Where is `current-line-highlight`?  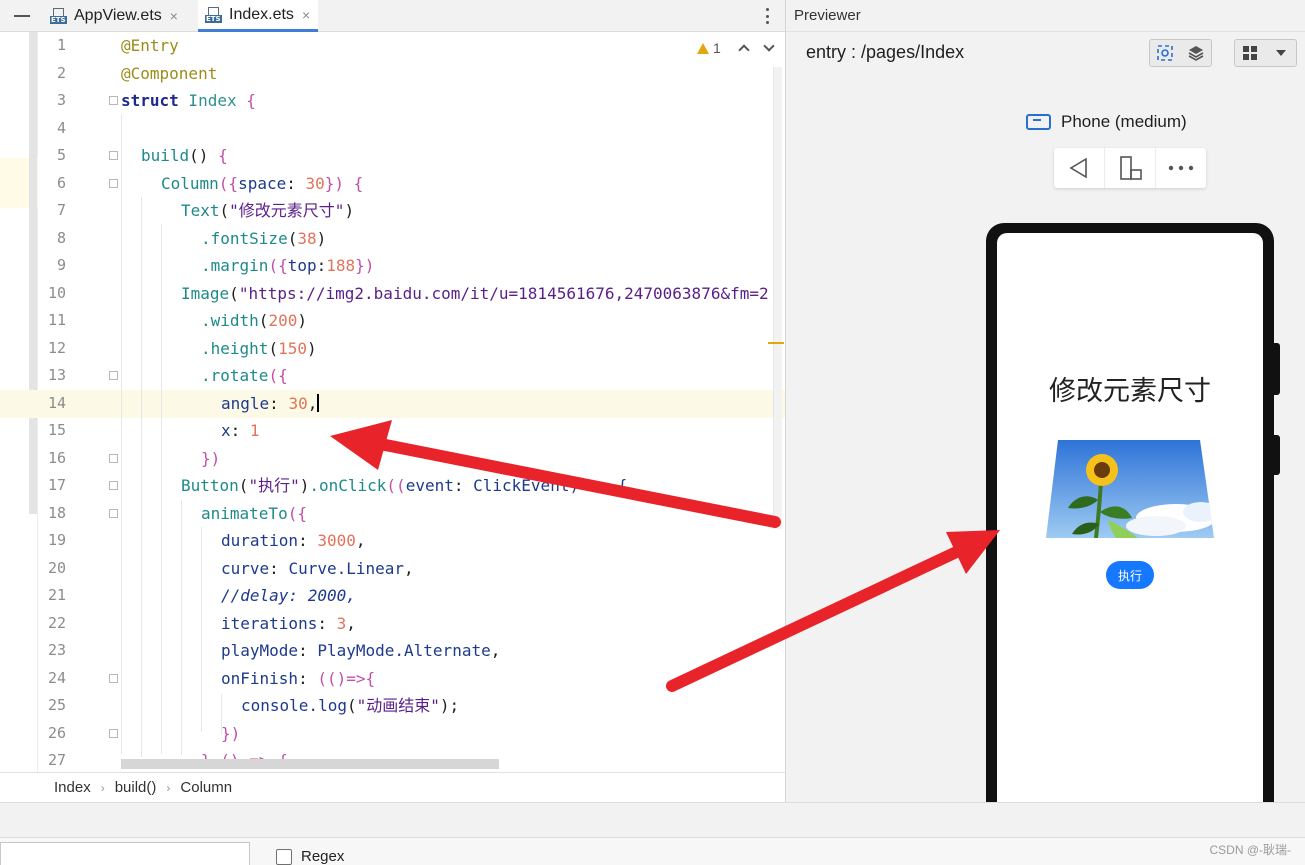 current-line-highlight is located at coordinates (392, 404).